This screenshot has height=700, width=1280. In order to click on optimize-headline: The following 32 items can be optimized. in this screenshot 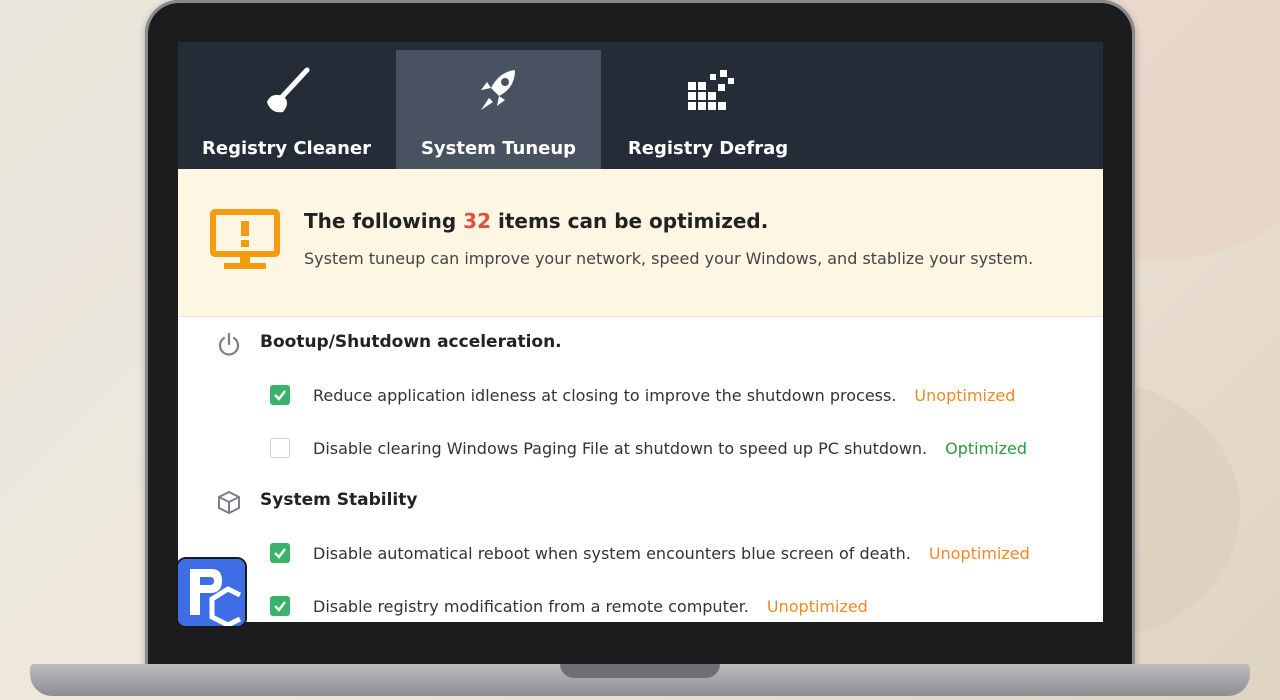, I will do `click(536, 221)`.